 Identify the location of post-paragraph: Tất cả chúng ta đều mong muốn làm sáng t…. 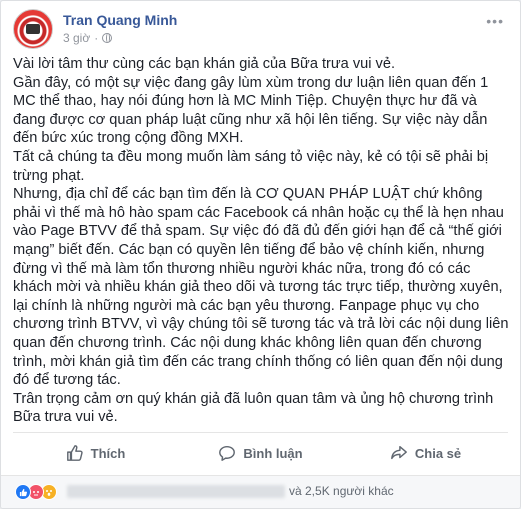
(251, 166).